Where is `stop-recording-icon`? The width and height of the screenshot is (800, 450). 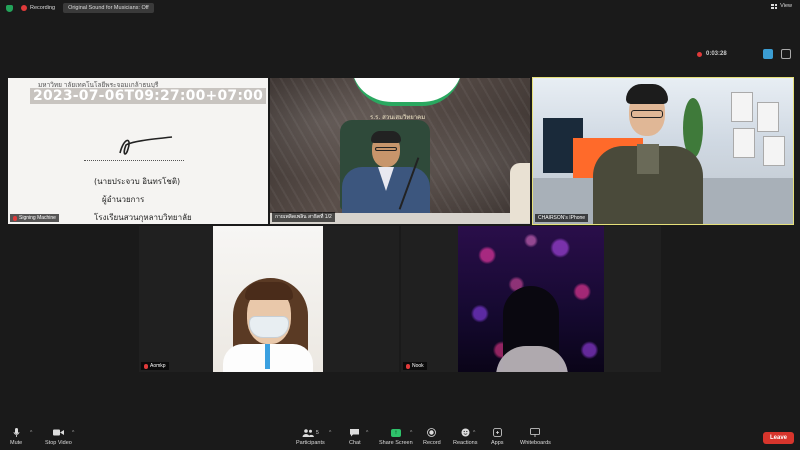
stop-recording-icon is located at coordinates (767, 54).